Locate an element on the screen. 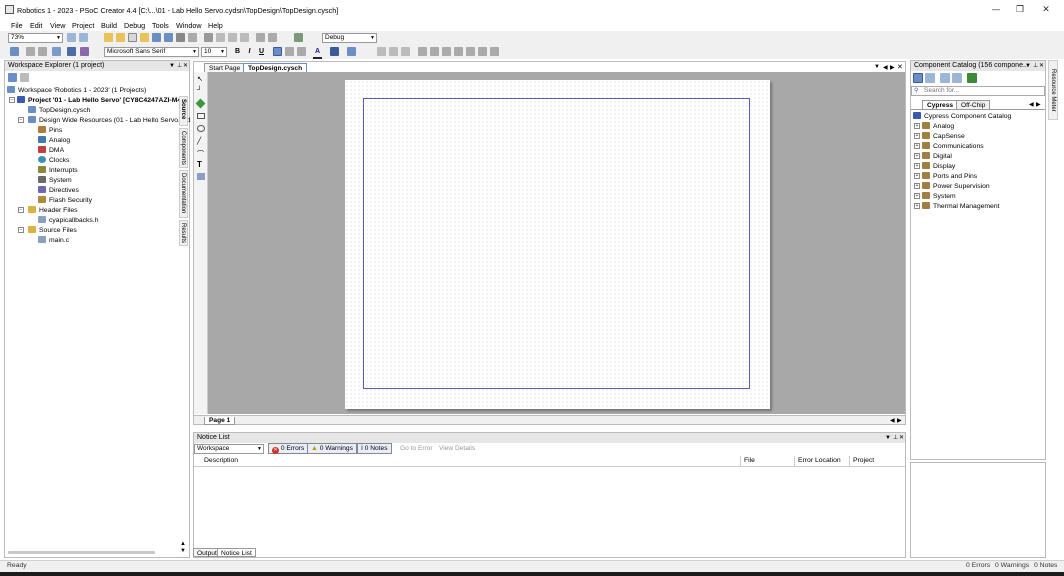 The image size is (1064, 576). font-name-combo: Microsoft Sans Serif ▼ is located at coordinates (151, 52).